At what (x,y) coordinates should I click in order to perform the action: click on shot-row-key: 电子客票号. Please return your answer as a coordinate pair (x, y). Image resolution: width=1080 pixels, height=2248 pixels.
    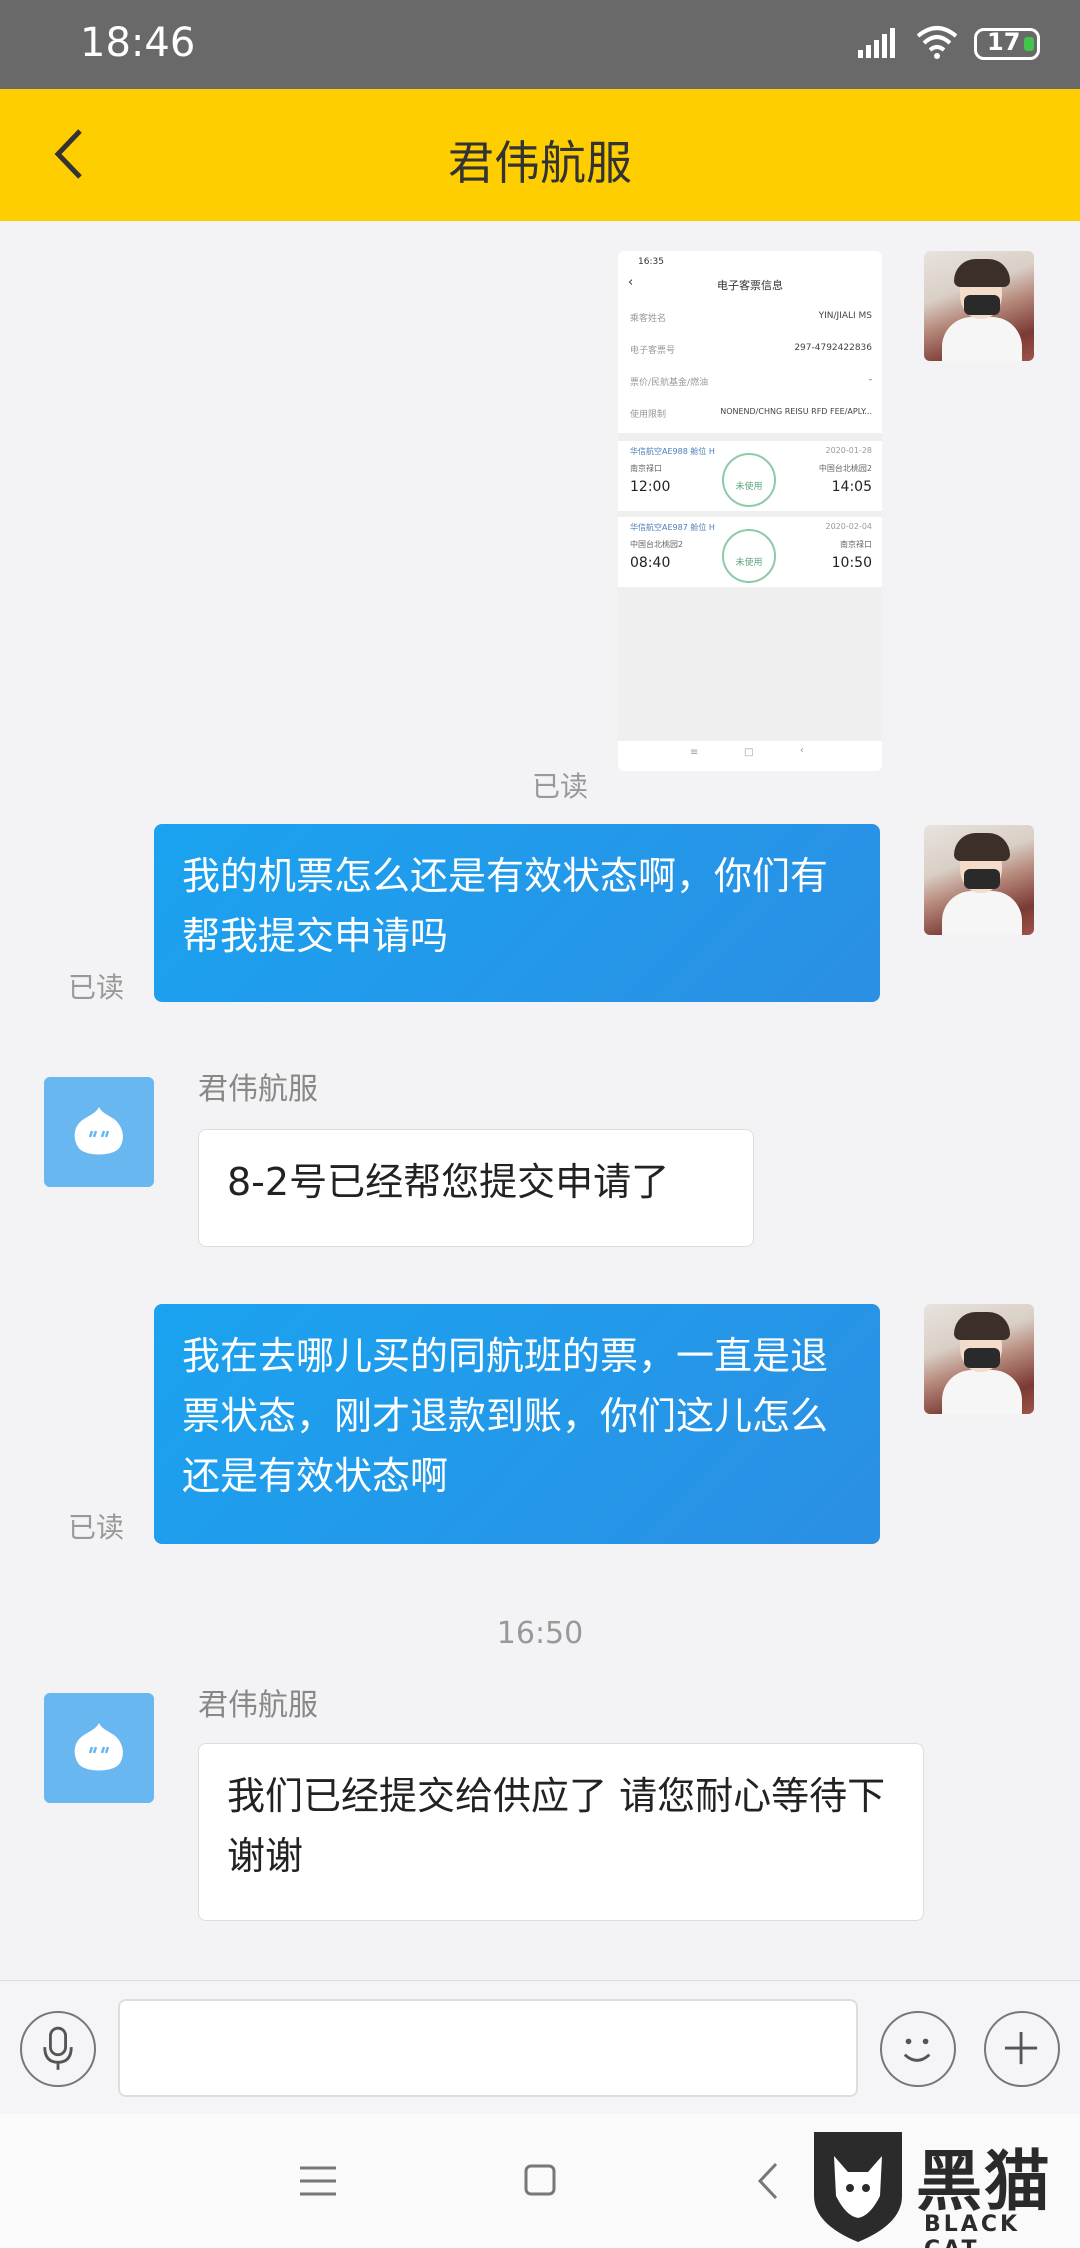
    Looking at the image, I should click on (653, 351).